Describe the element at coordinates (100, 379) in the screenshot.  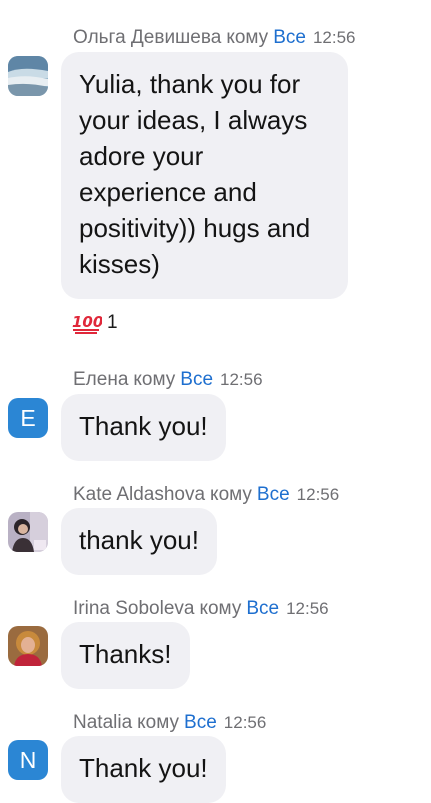
I see `sender-name: Елена` at that location.